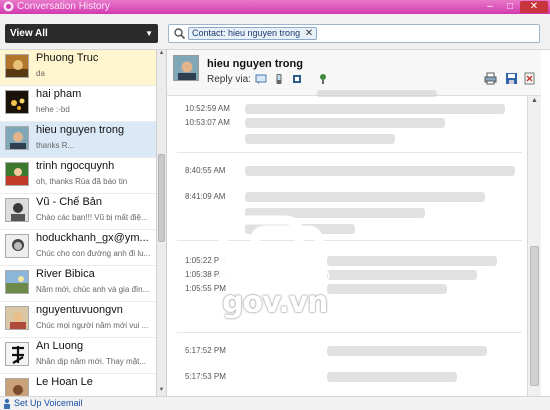 The image size is (550, 410). Describe the element at coordinates (323, 79) in the screenshot. I see `voice-call-icon` at that location.